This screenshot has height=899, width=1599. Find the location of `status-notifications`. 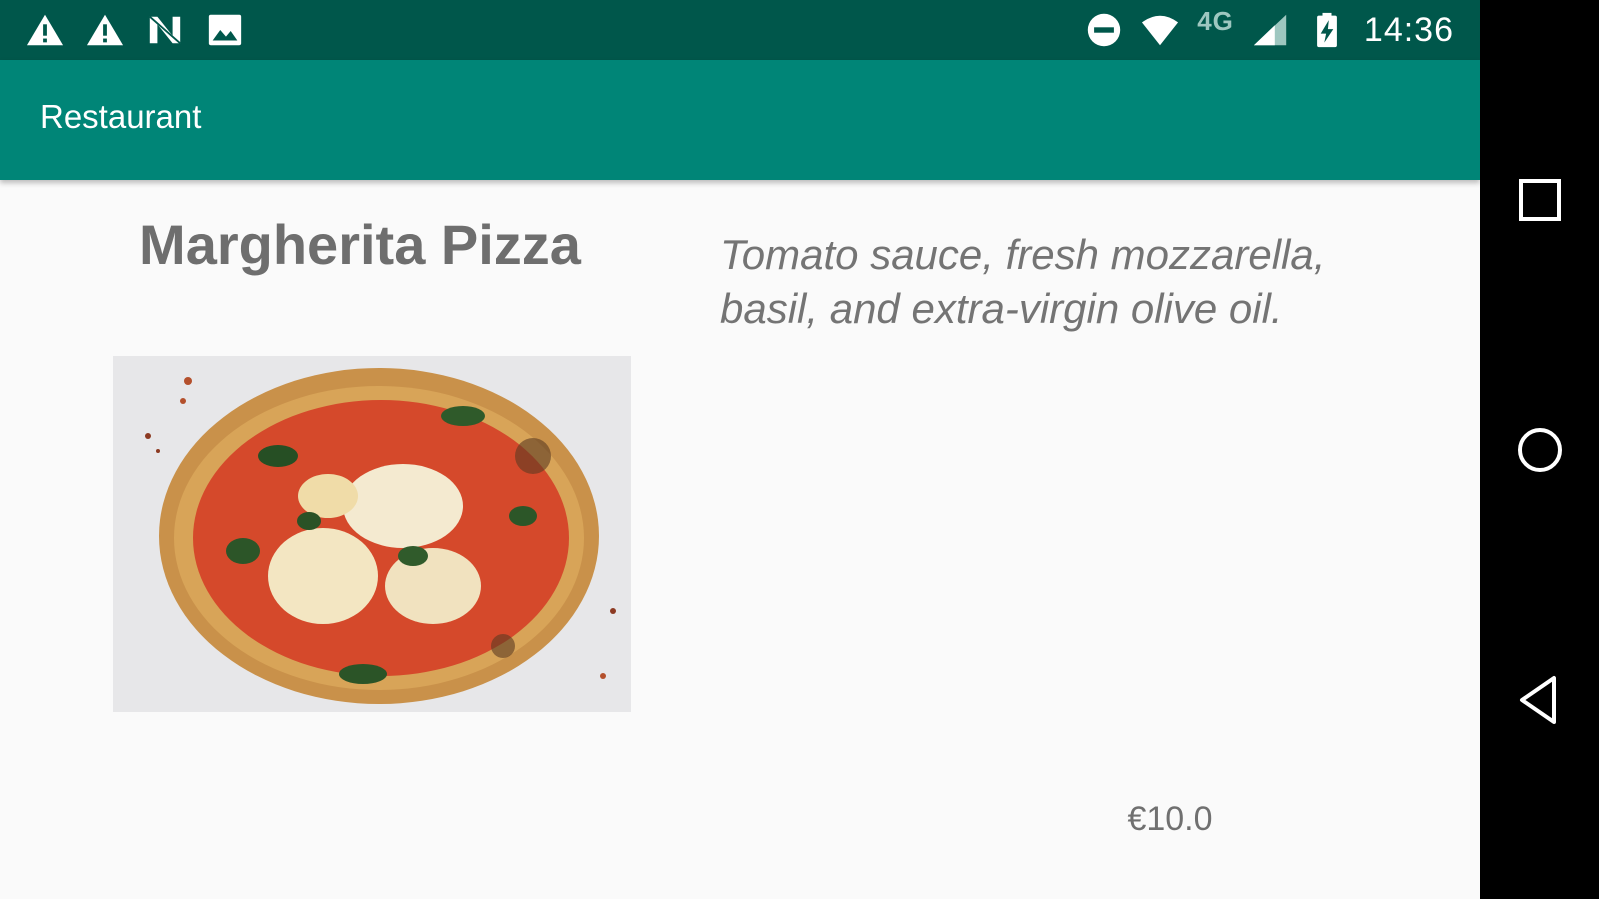

status-notifications is located at coordinates (135, 30).